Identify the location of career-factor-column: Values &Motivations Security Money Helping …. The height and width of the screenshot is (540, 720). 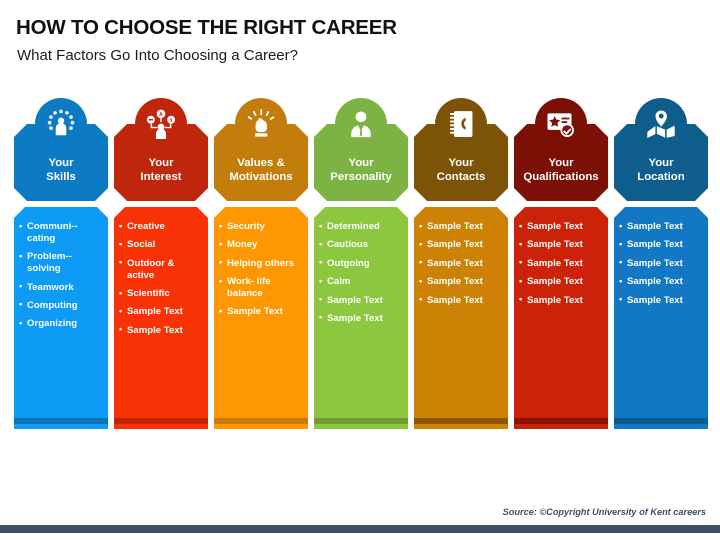
(261, 270).